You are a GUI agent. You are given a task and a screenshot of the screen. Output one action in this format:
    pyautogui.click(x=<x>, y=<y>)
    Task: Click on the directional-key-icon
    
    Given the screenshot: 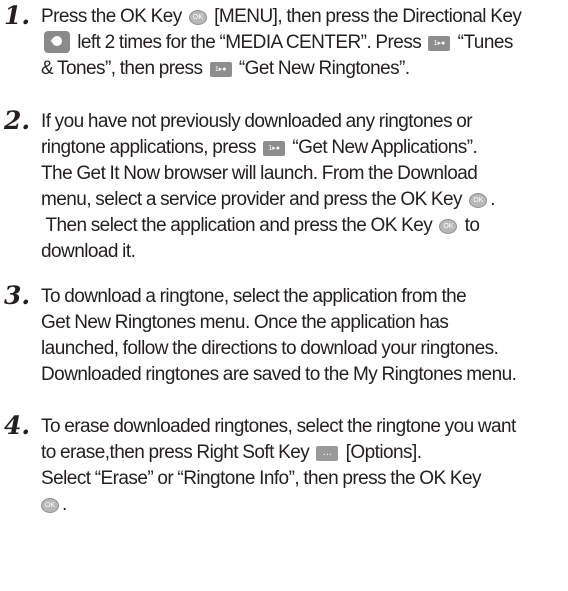 What is the action you would take?
    pyautogui.click(x=57, y=42)
    